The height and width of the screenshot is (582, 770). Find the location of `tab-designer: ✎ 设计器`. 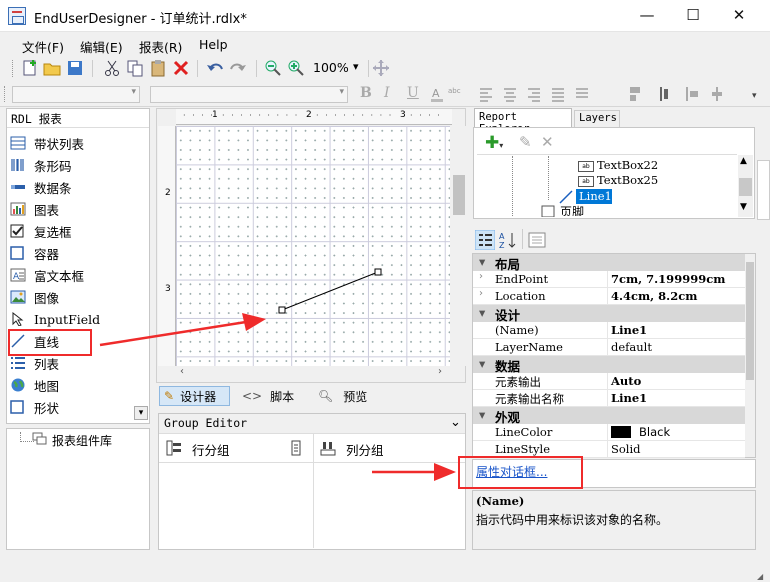

tab-designer: ✎ 设计器 is located at coordinates (194, 396).